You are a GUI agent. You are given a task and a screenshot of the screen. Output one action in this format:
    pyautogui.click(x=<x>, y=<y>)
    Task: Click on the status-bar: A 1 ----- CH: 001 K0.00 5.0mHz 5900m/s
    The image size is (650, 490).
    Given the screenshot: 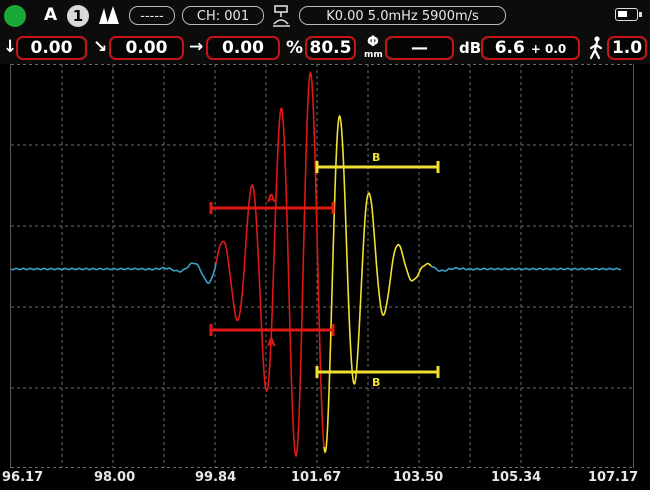 What is the action you would take?
    pyautogui.click(x=325, y=16)
    